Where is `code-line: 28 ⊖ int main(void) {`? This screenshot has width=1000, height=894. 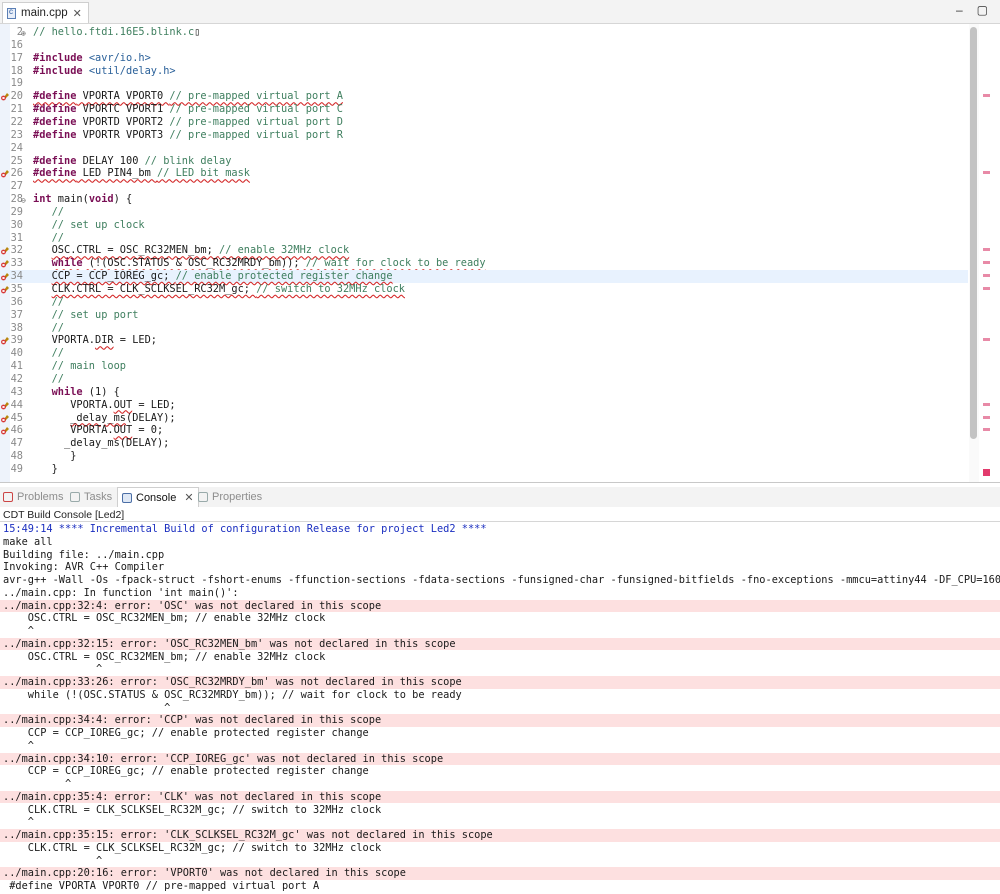 code-line: 28 ⊖ int main(void) { is located at coordinates (484, 199).